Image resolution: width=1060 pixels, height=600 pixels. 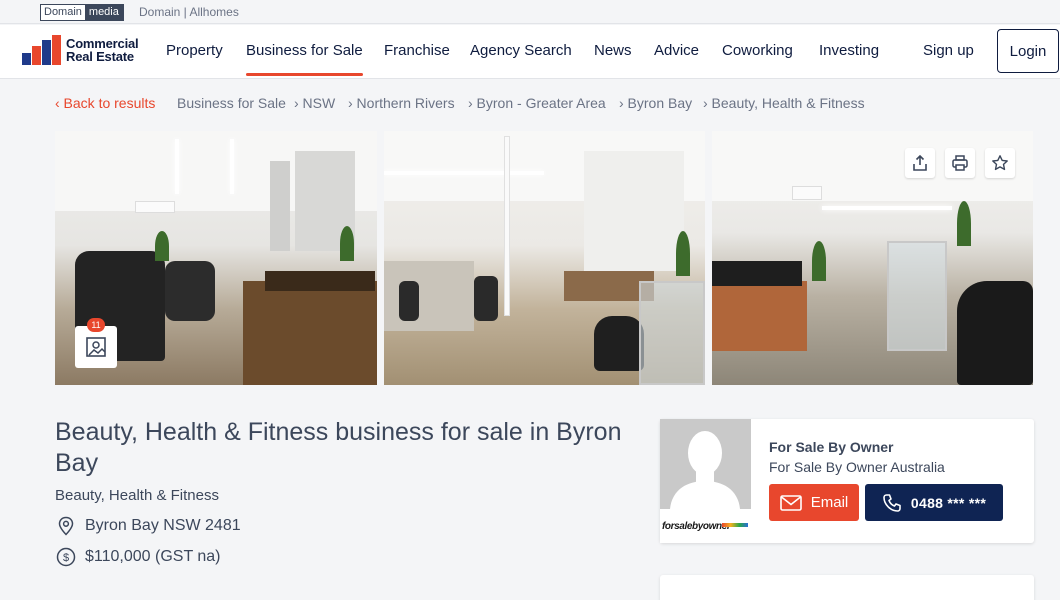 I want to click on breadcrumb-item: › NSW, so click(x=314, y=103).